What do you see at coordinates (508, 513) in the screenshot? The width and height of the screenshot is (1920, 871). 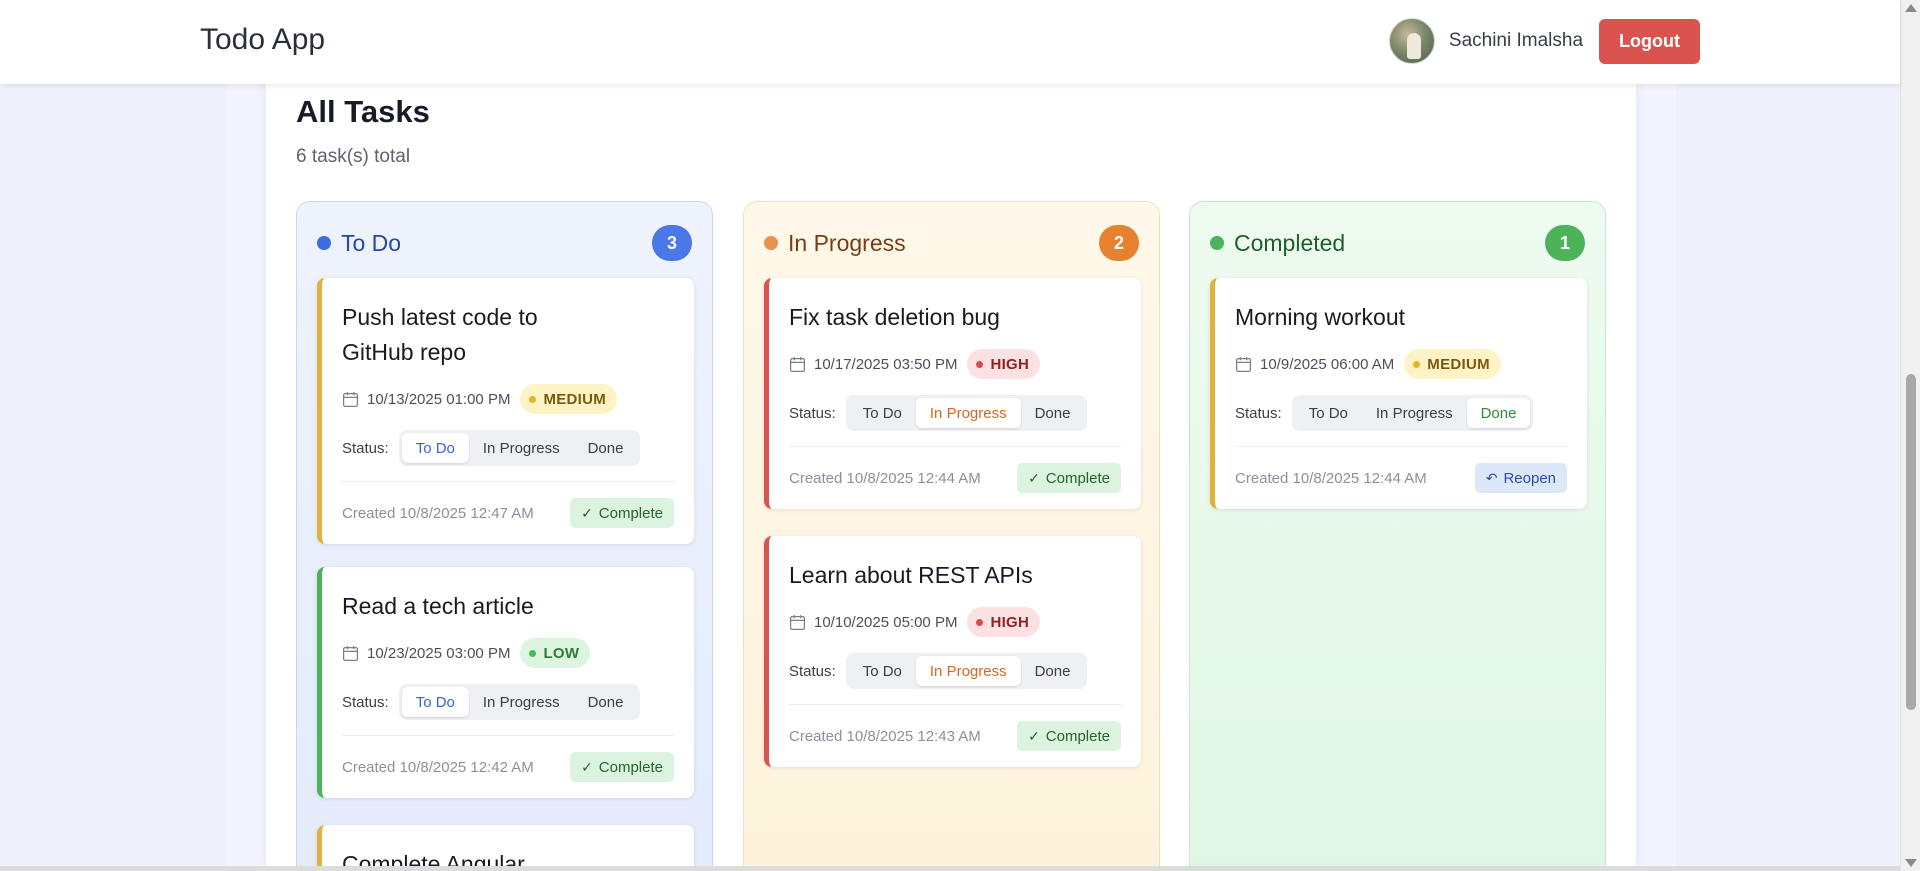 I see `task-footer: Created 10/8/2025 12:47 AM ✓ Complete` at bounding box center [508, 513].